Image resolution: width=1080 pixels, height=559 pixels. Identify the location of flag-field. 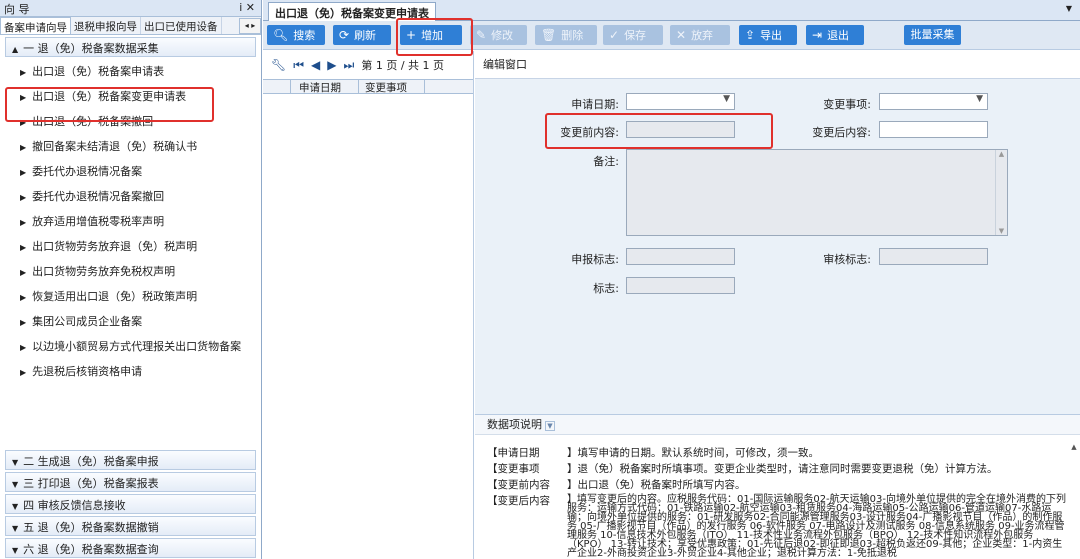
(680, 285).